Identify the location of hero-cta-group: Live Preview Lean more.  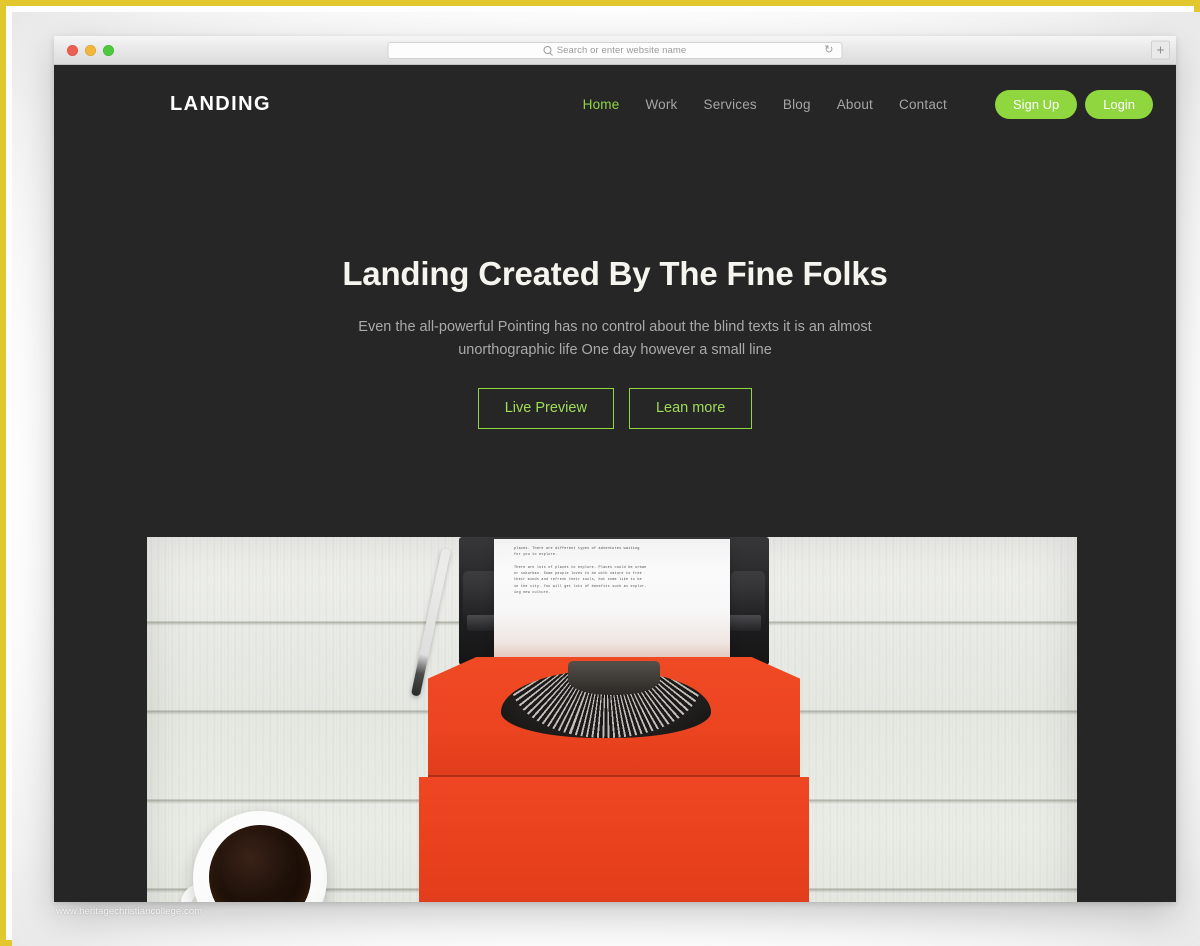
(615, 408).